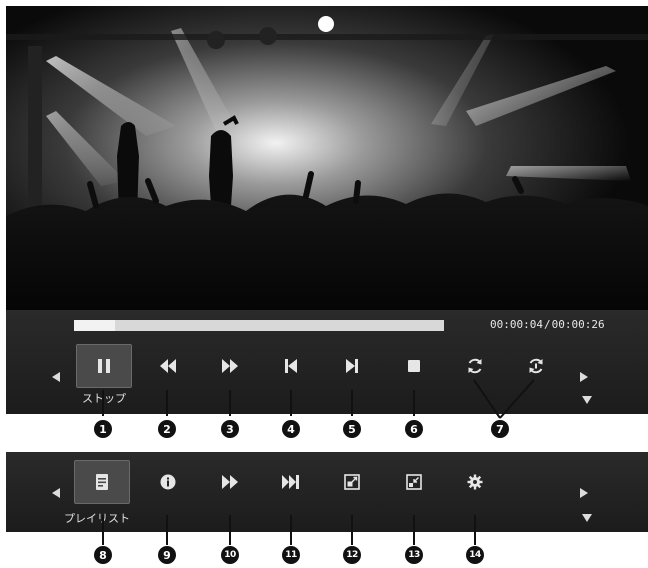 The width and height of the screenshot is (648, 568). I want to click on settings-button, so click(475, 482).